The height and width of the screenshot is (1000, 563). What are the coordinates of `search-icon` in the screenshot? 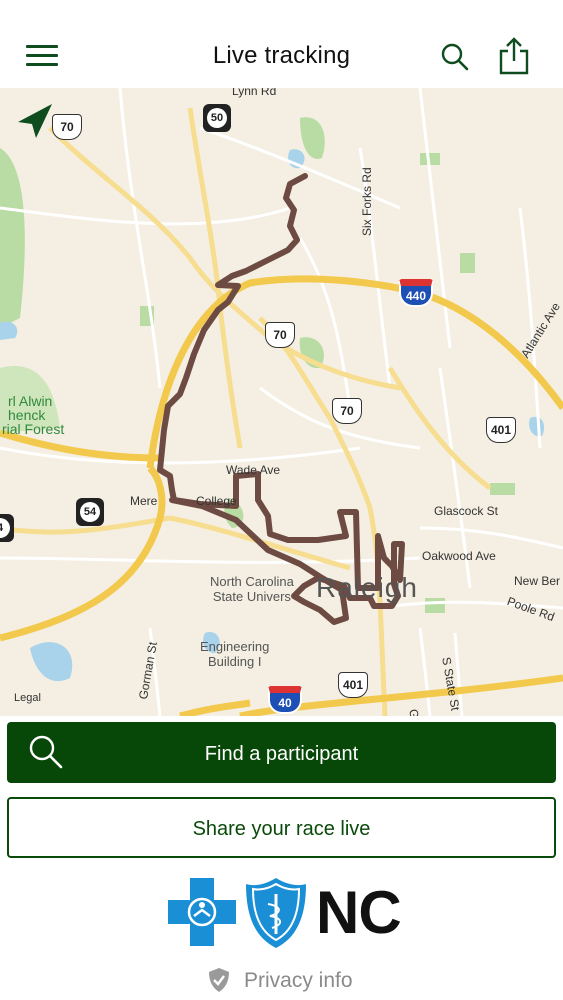 It's located at (455, 57).